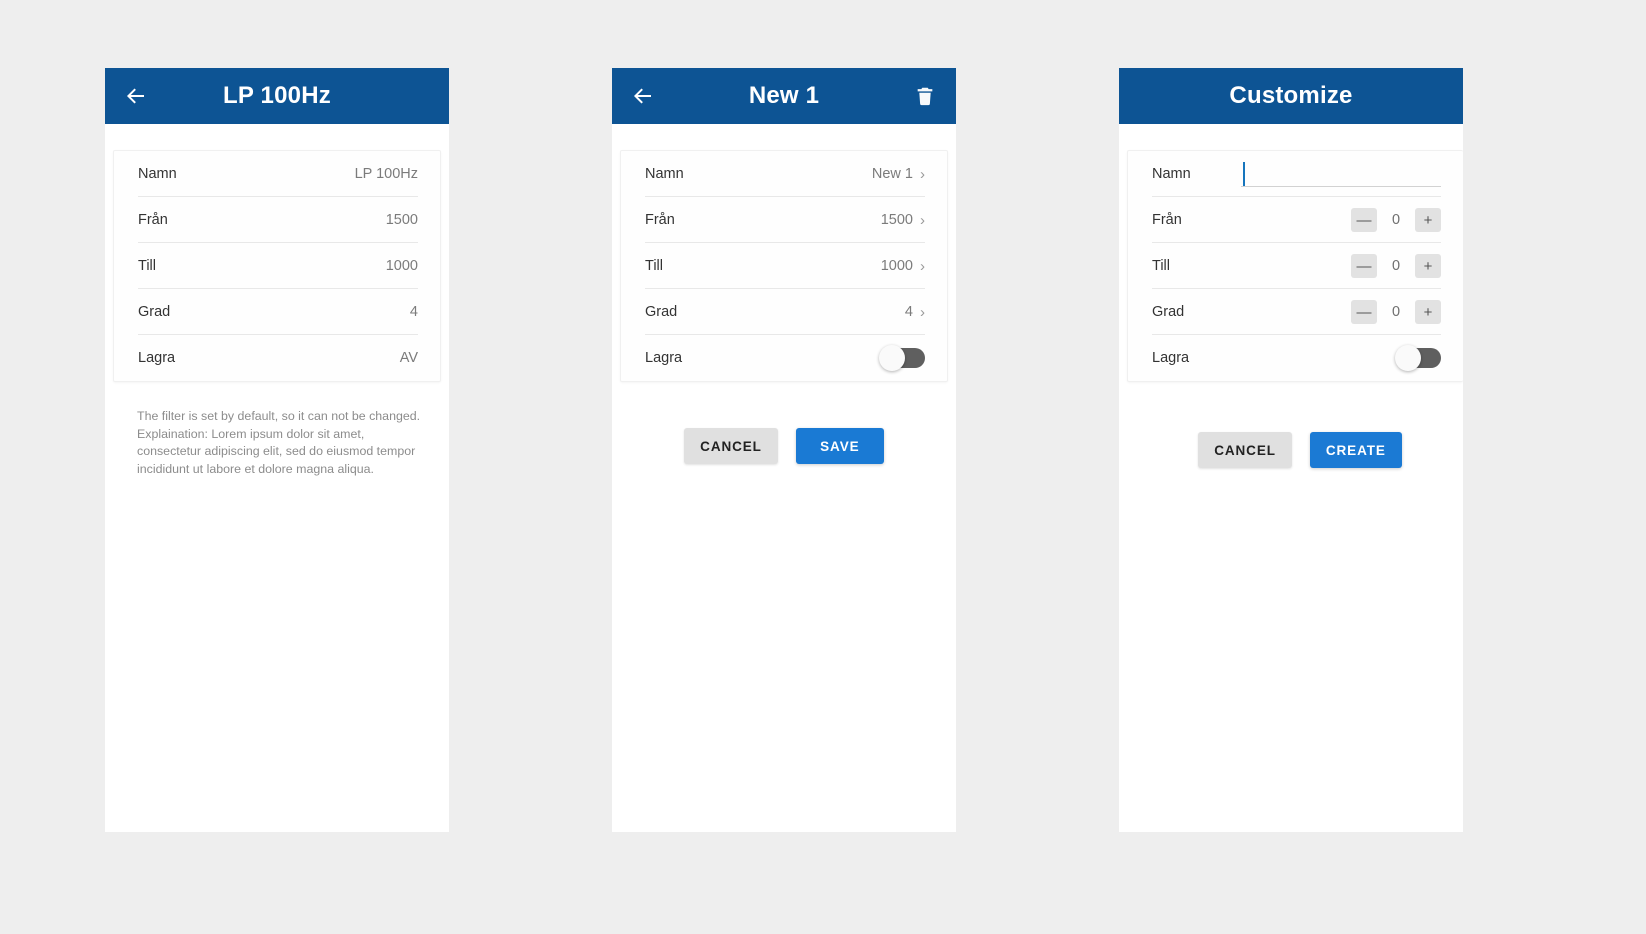 Image resolution: width=1646 pixels, height=934 pixels. What do you see at coordinates (839, 446) in the screenshot?
I see `save-button: SAVE` at bounding box center [839, 446].